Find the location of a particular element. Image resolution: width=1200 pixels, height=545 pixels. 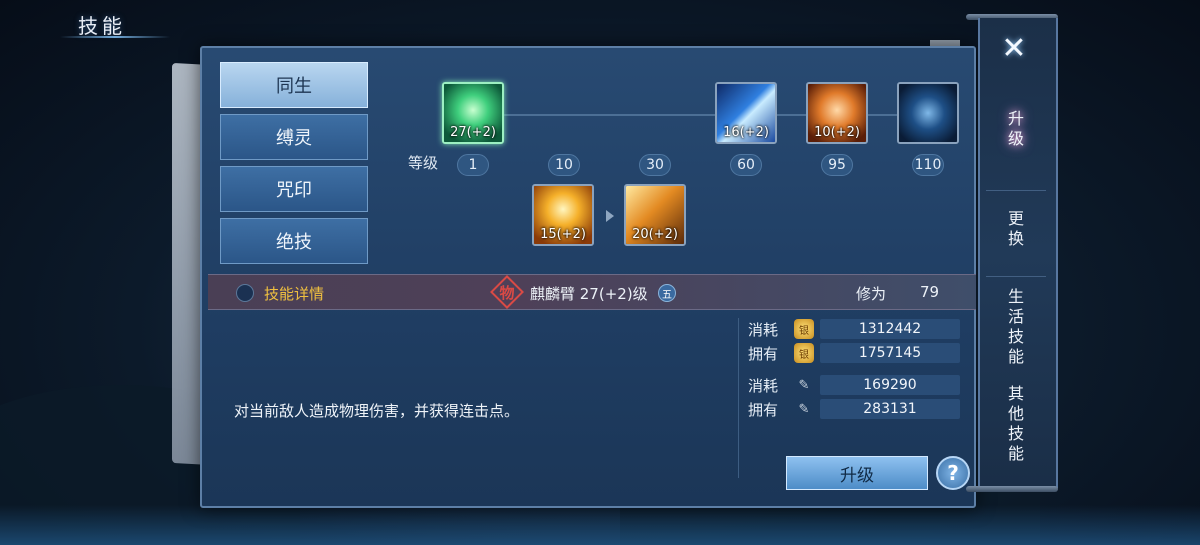

side-item-other-skills: 其他技能 is located at coordinates (1014, 425).